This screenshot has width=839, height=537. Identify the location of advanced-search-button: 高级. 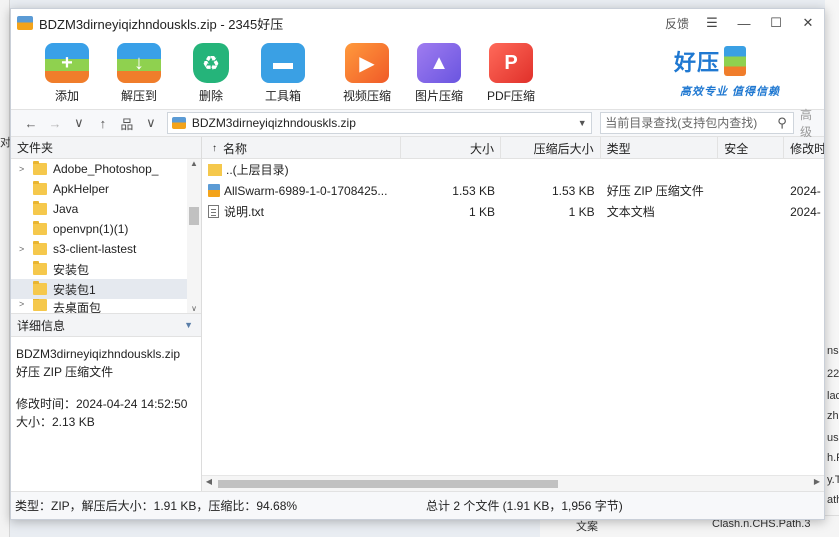
(812, 123).